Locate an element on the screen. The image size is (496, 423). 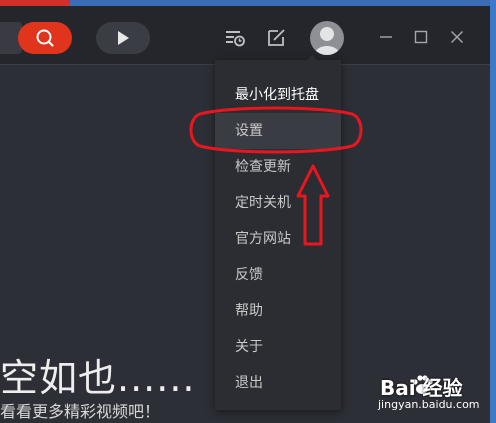
playlist-menu-icon is located at coordinates (235, 38).